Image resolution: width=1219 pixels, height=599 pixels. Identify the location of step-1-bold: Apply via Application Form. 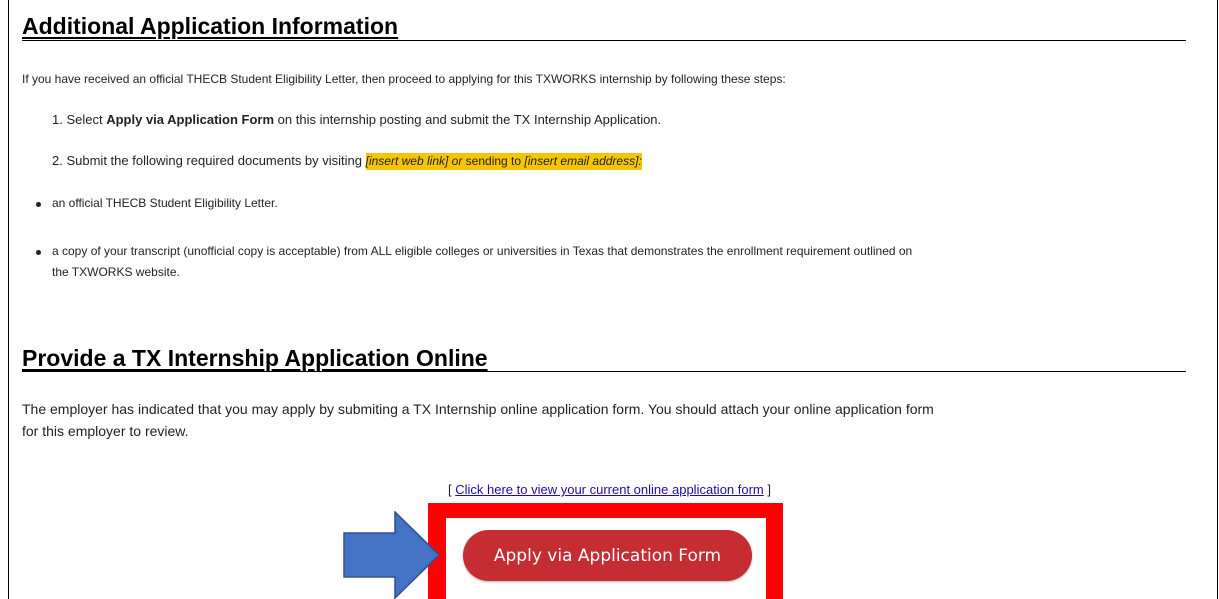
(190, 119).